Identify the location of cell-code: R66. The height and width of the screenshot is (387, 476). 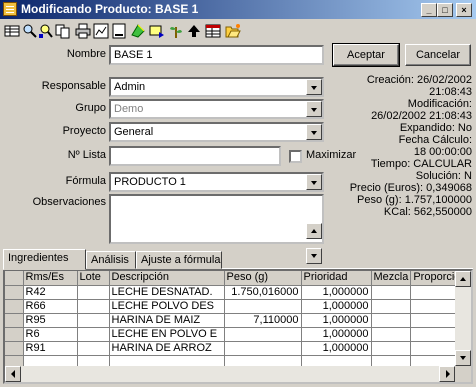
(50, 306).